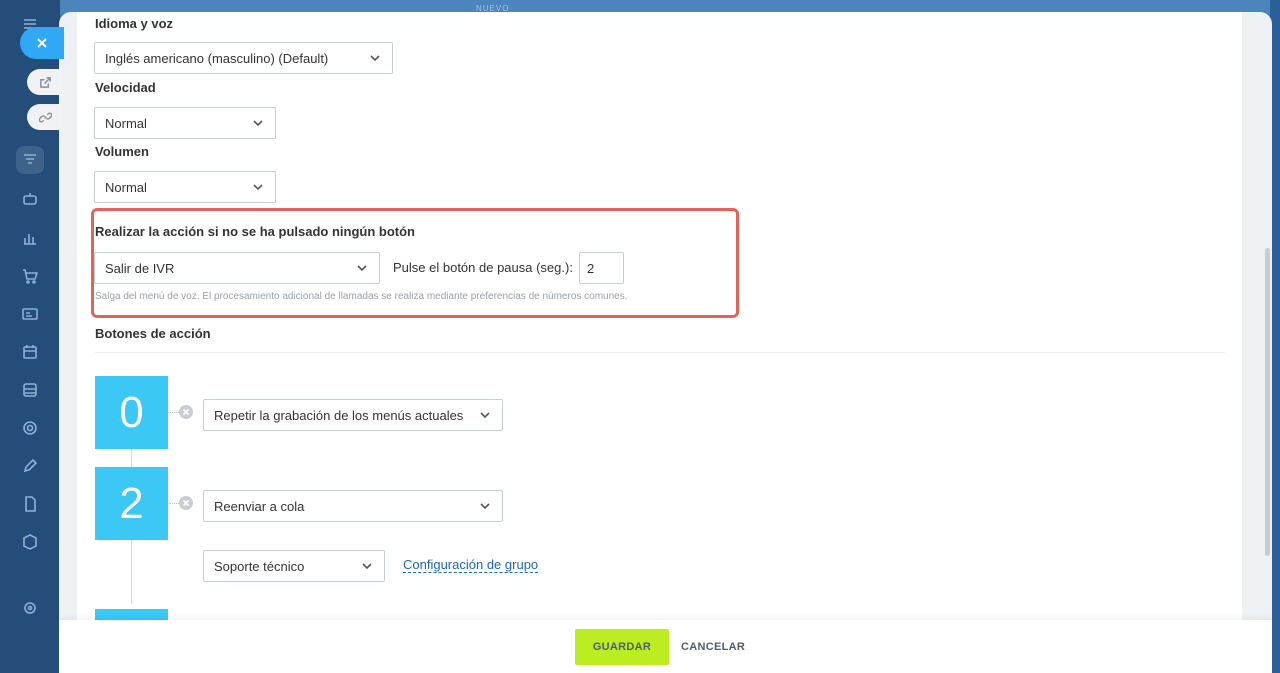 The width and height of the screenshot is (1280, 673). Describe the element at coordinates (125, 87) in the screenshot. I see `speed-title: Velocidad` at that location.